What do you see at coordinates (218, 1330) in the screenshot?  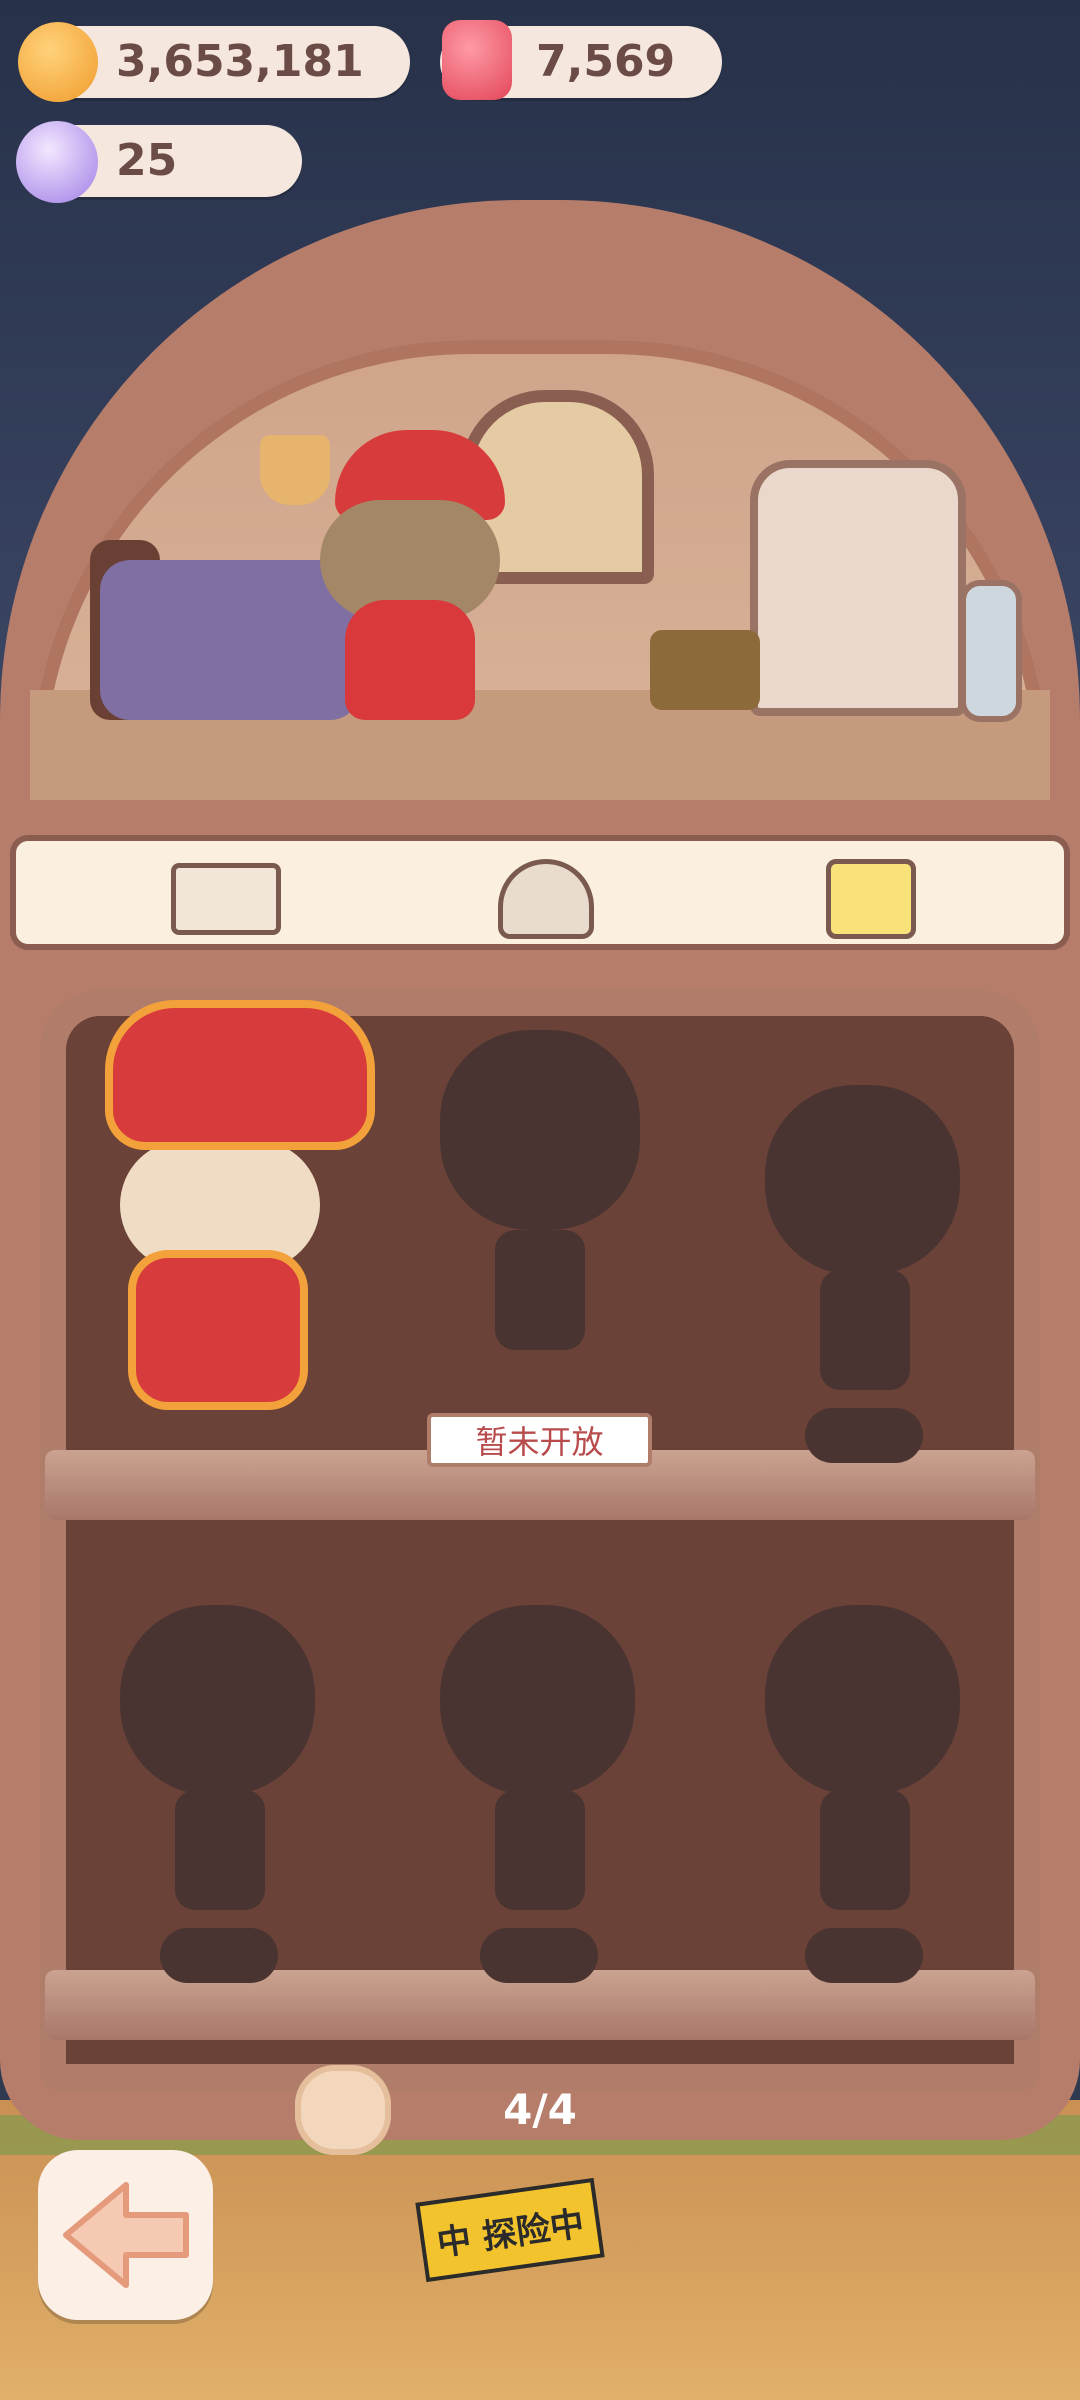 I see `christmas-coat-item` at bounding box center [218, 1330].